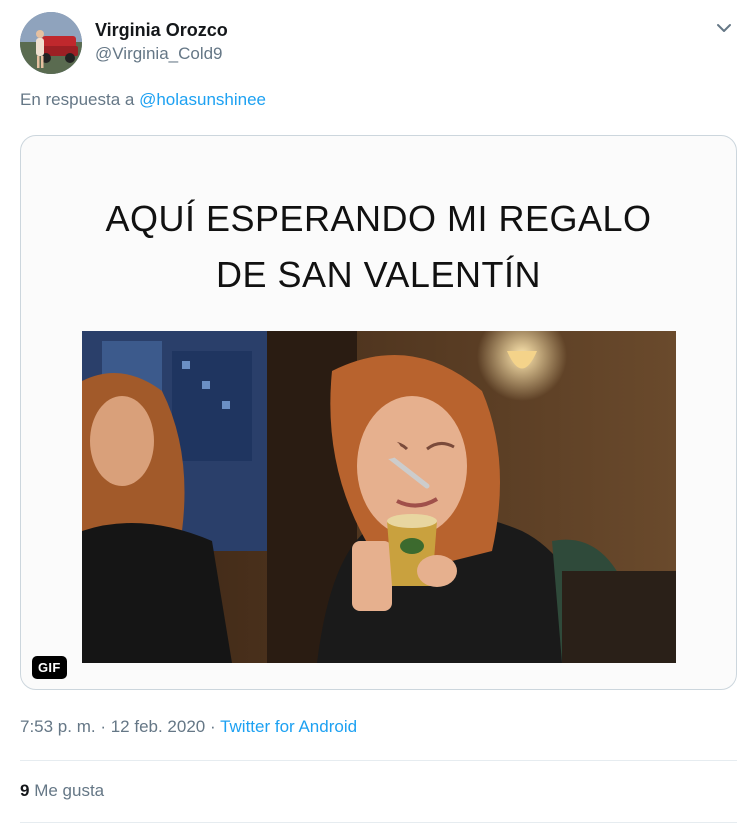 The image size is (750, 826). What do you see at coordinates (724, 28) in the screenshot?
I see `chevron-down-icon` at bounding box center [724, 28].